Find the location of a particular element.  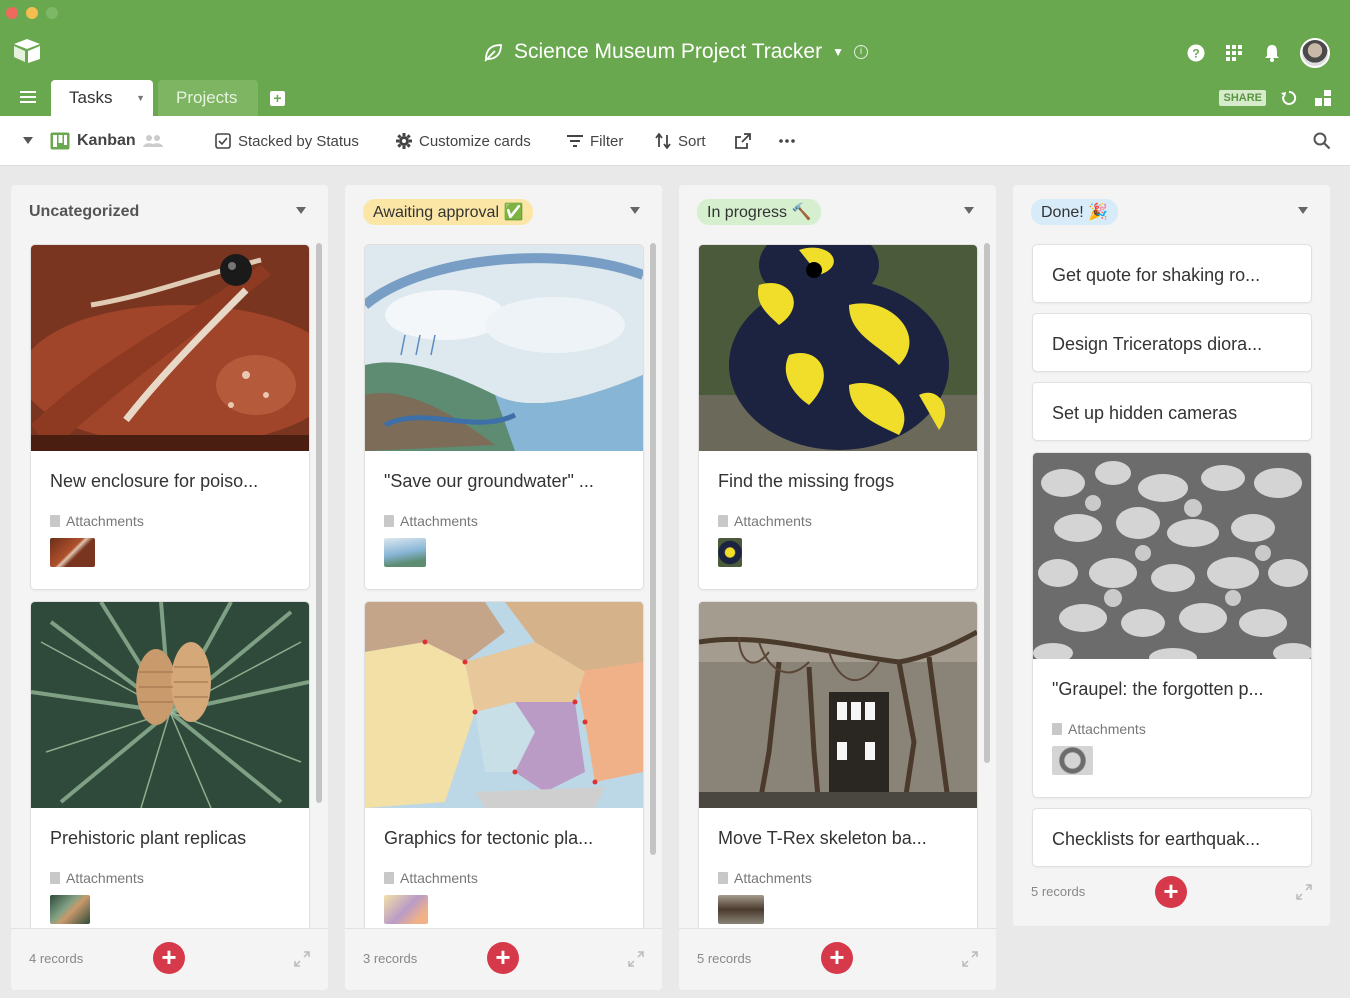

column-header: Done! 🎉 is located at coordinates (1075, 212).